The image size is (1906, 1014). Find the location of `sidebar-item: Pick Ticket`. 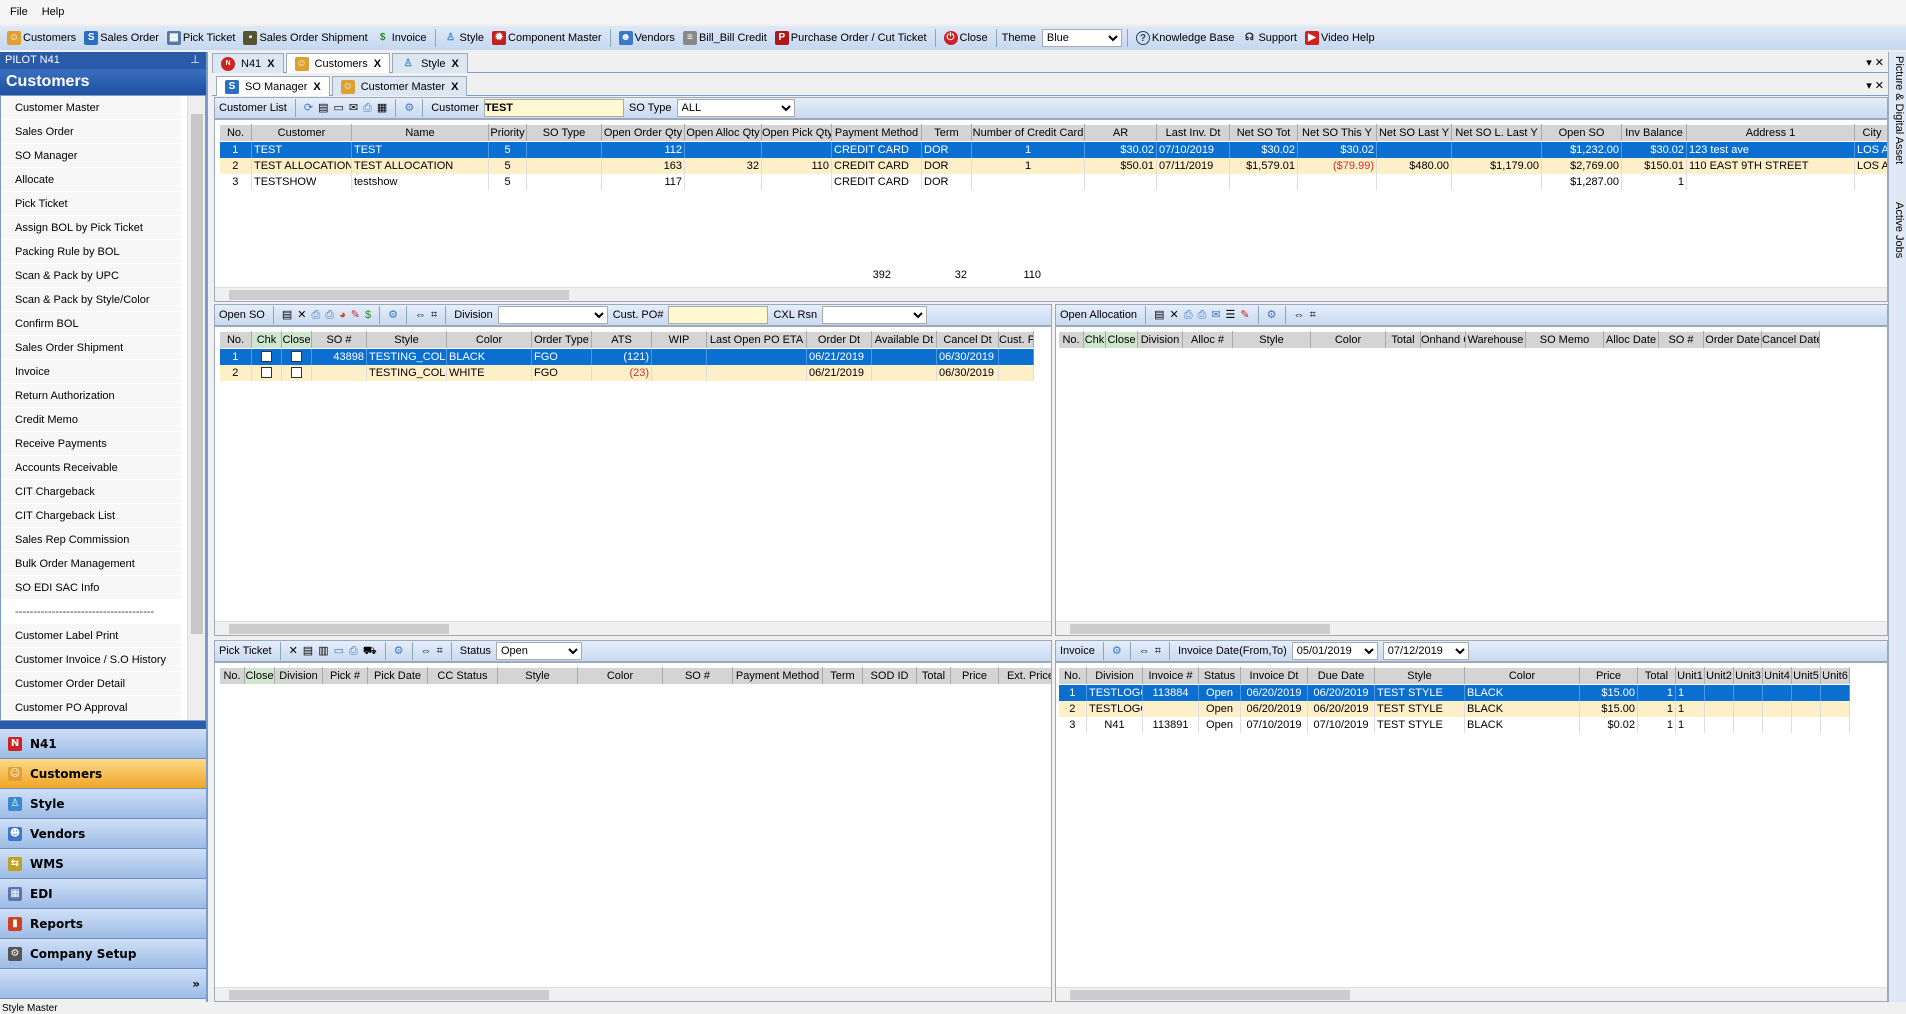

sidebar-item: Pick Ticket is located at coordinates (91, 204).